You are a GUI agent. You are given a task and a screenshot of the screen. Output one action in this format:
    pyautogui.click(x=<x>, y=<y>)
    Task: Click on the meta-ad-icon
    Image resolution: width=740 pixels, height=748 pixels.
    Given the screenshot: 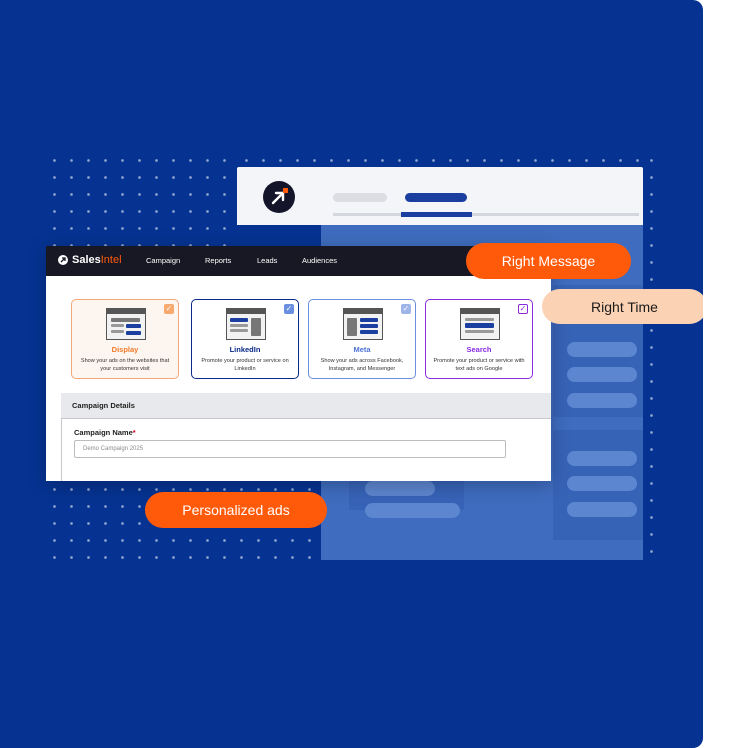 What is the action you would take?
    pyautogui.click(x=363, y=324)
    